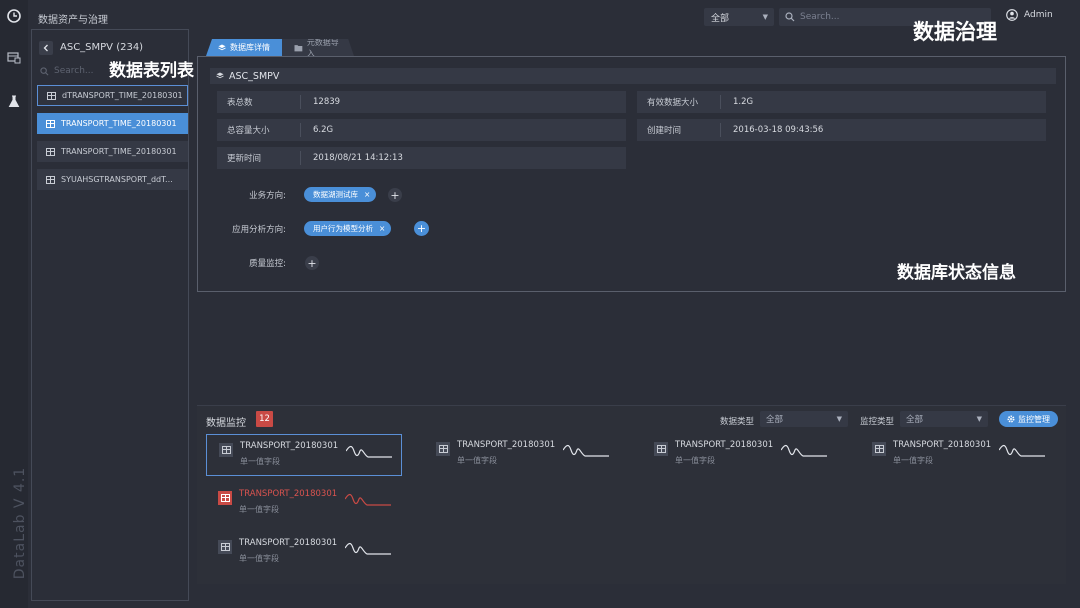 The image size is (1080, 608). Describe the element at coordinates (775, 420) in the screenshot. I see `data-type-value: 全部` at that location.